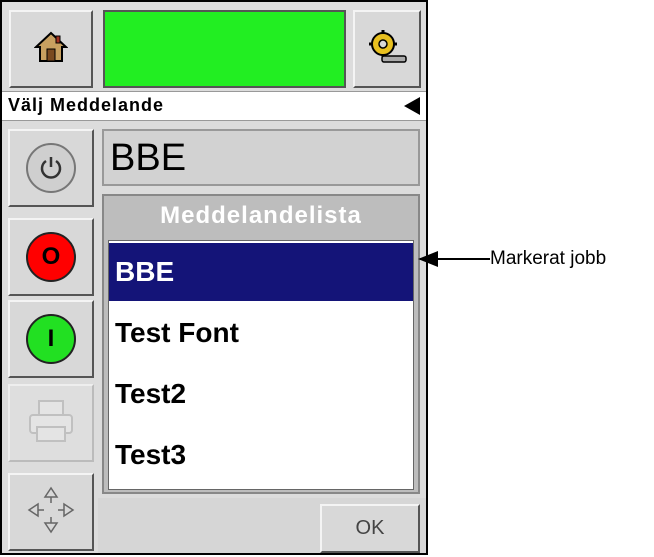 The image size is (654, 557). I want to click on printer-icon, so click(51, 423).